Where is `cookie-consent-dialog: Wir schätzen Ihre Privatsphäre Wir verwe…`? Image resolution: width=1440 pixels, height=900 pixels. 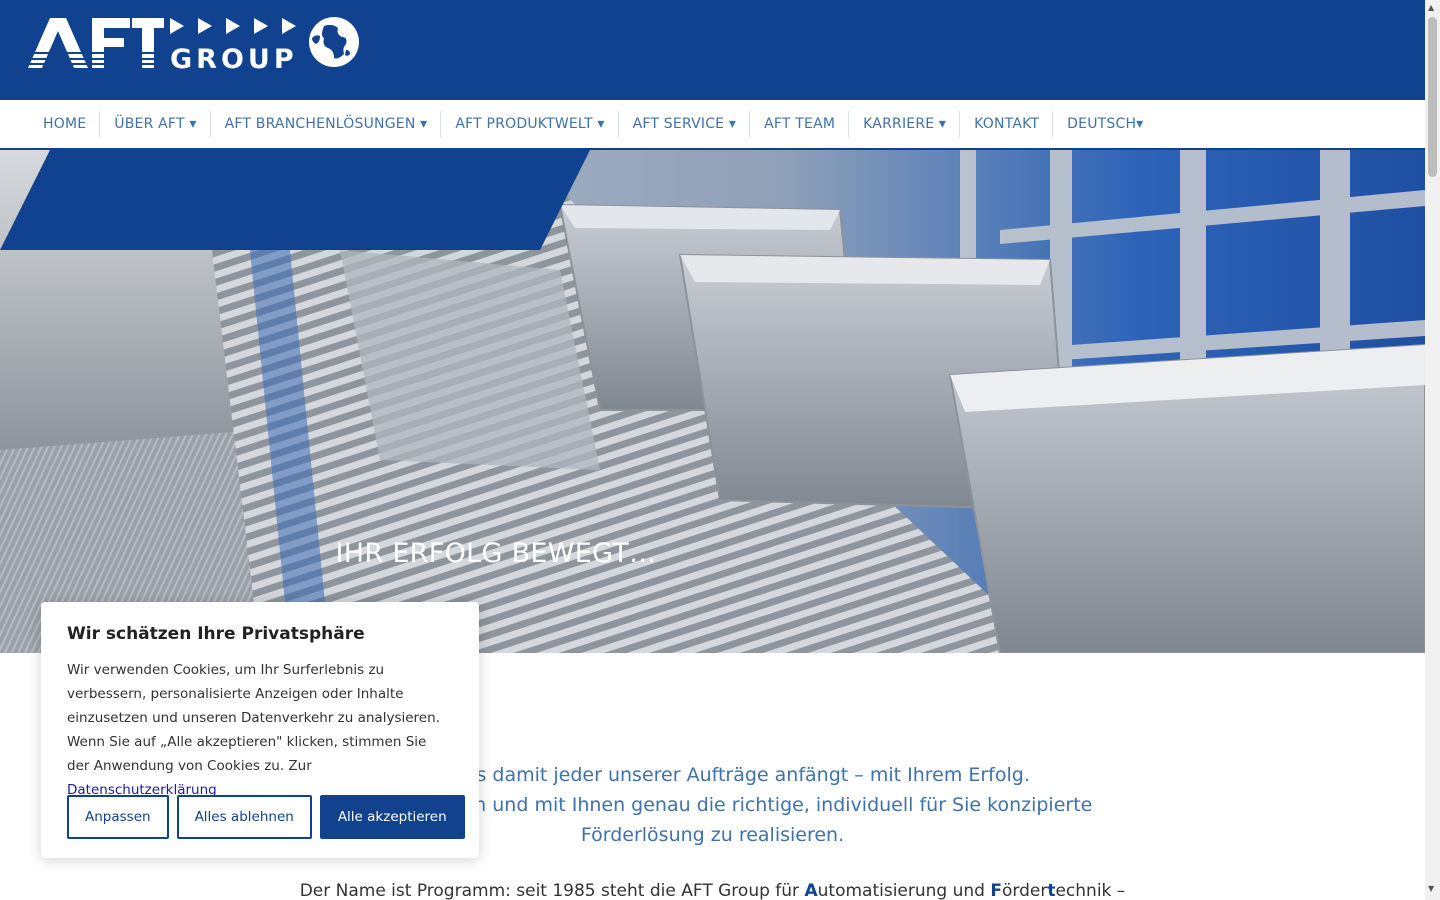 cookie-consent-dialog: Wir schätzen Ihre Privatsphäre Wir verwe… is located at coordinates (260, 730).